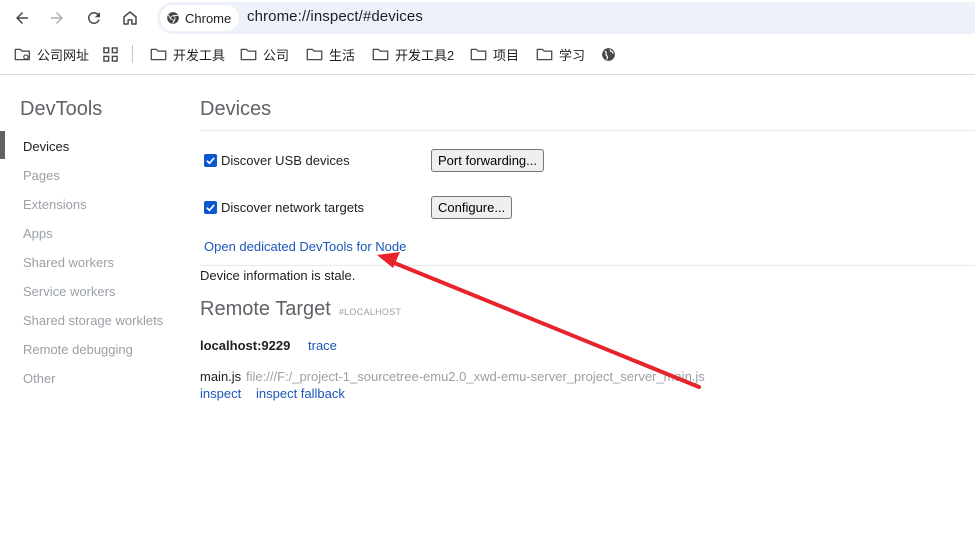  I want to click on bookmark-dev-tools: 开发工具, so click(187, 54).